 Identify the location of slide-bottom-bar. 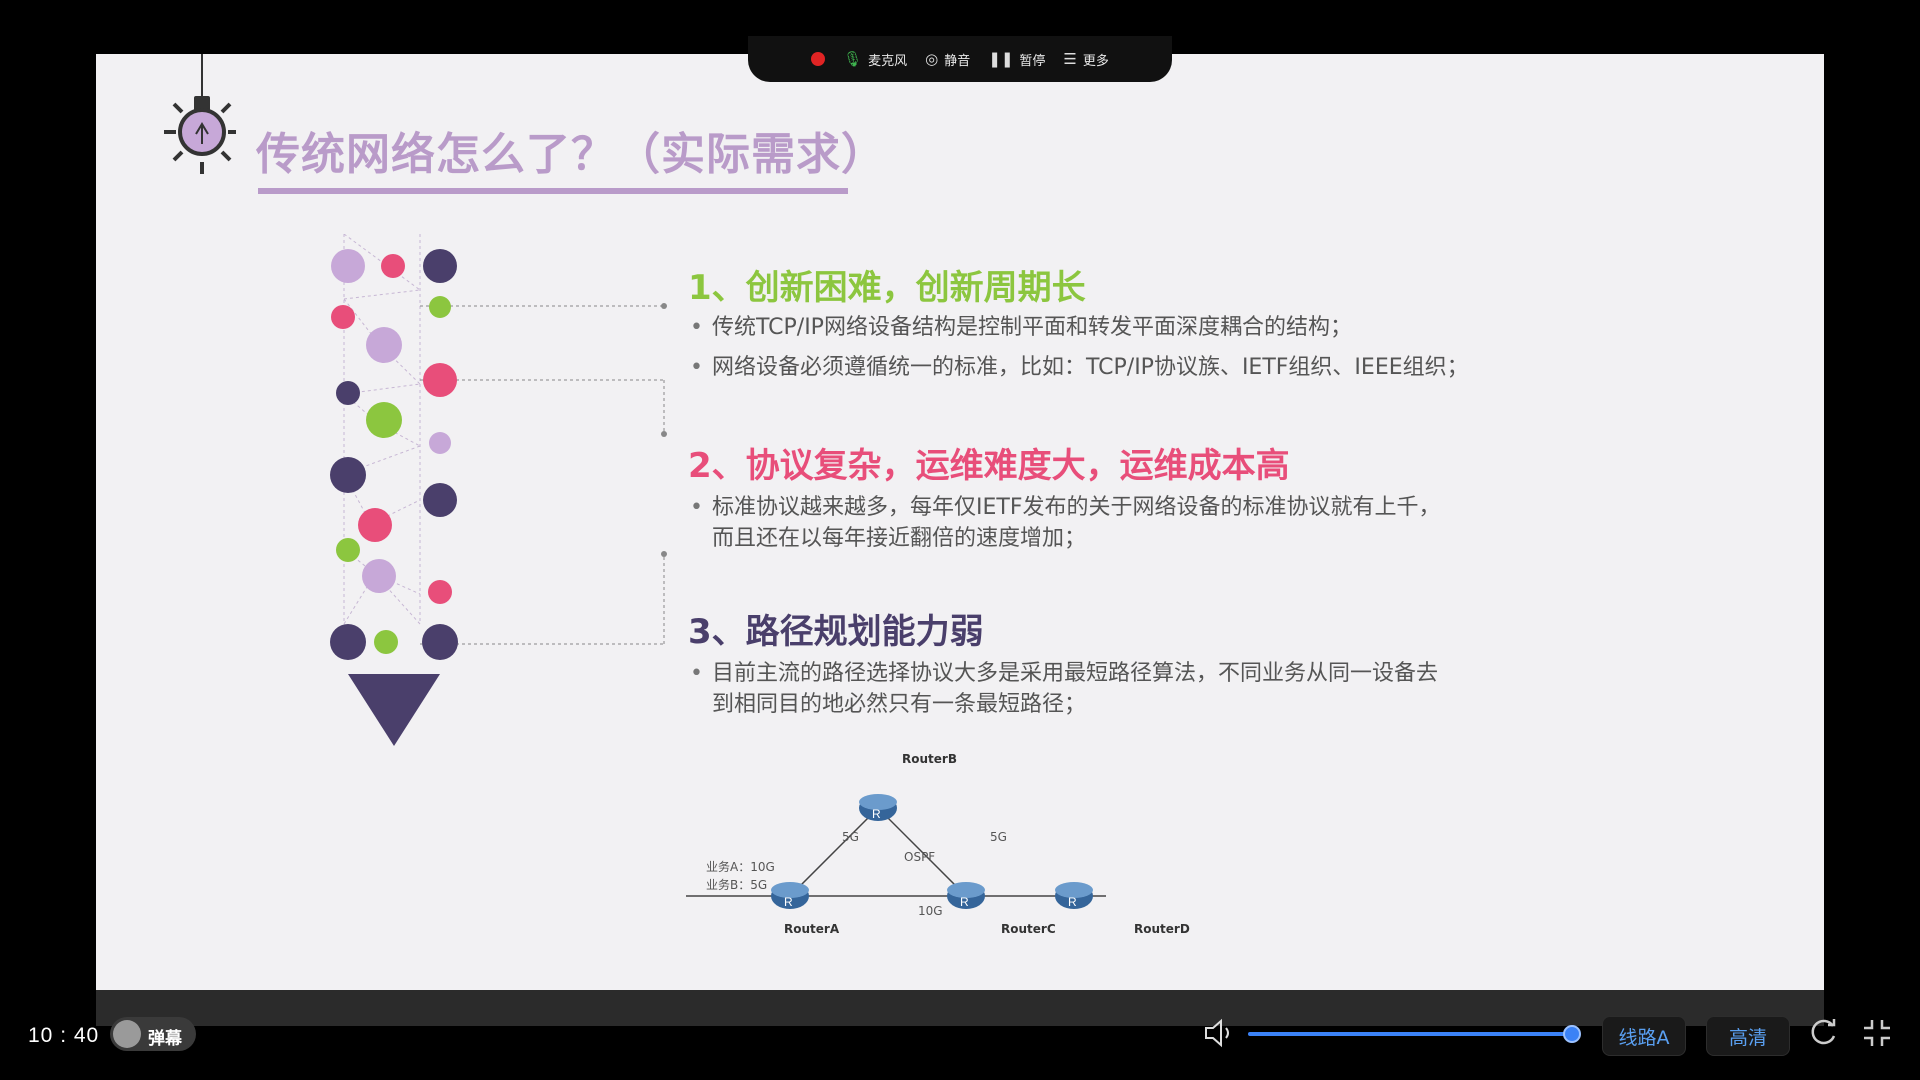
(960, 1008).